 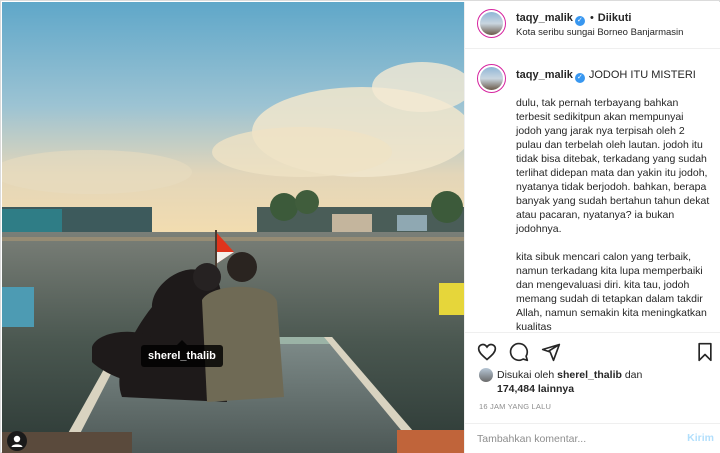 What do you see at coordinates (526, 375) in the screenshot?
I see `likes-prefix: Disukai oleh` at bounding box center [526, 375].